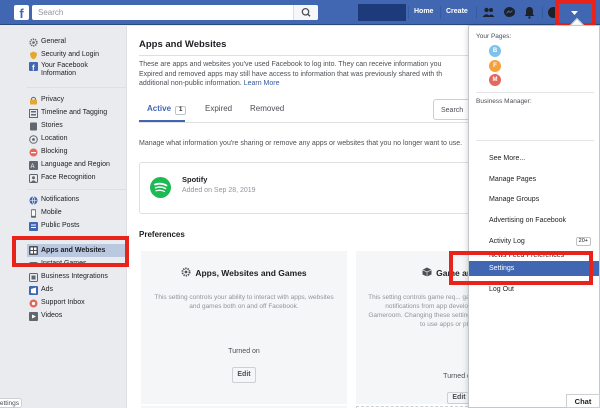  Describe the element at coordinates (33, 290) in the screenshot. I see `ads-icon` at that location.